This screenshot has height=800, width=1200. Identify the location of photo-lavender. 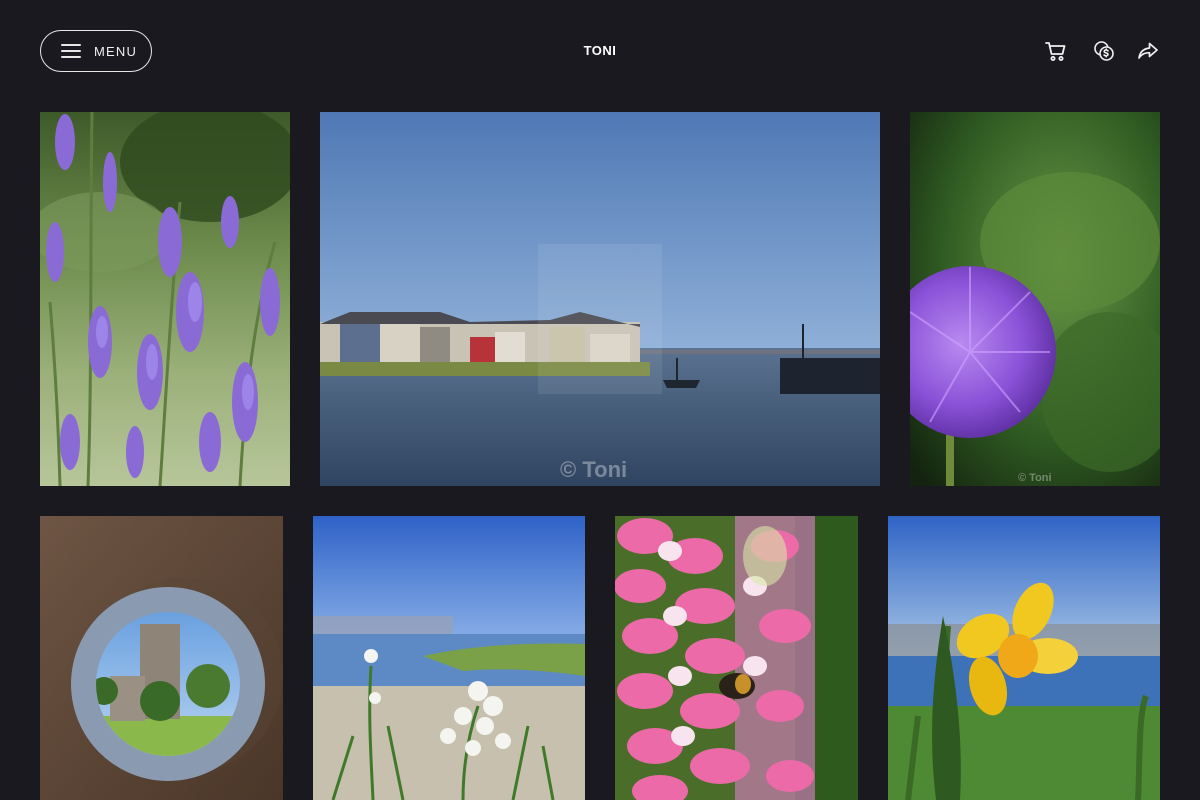
(165, 299).